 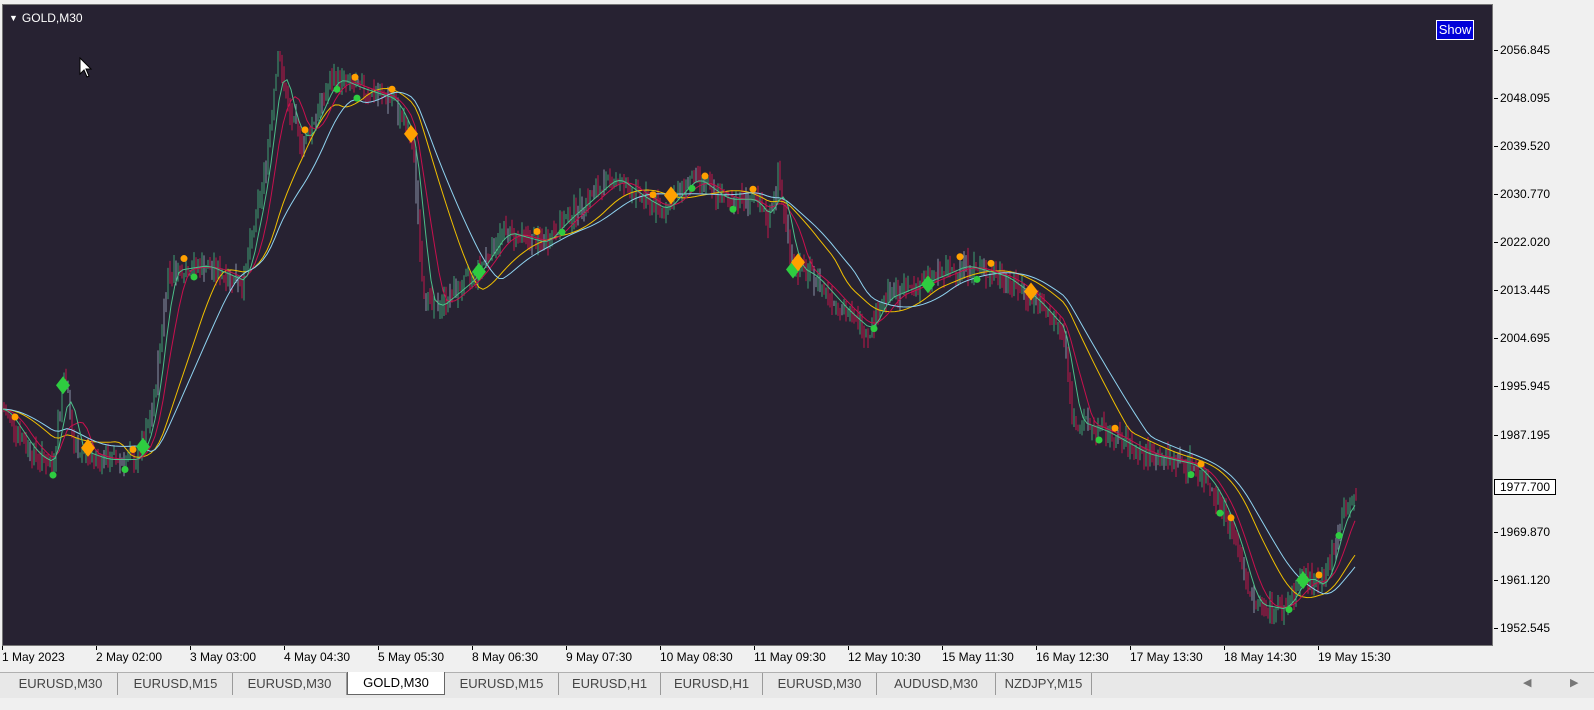 What do you see at coordinates (696, 657) in the screenshot?
I see `time-label: 10 May 08:30` at bounding box center [696, 657].